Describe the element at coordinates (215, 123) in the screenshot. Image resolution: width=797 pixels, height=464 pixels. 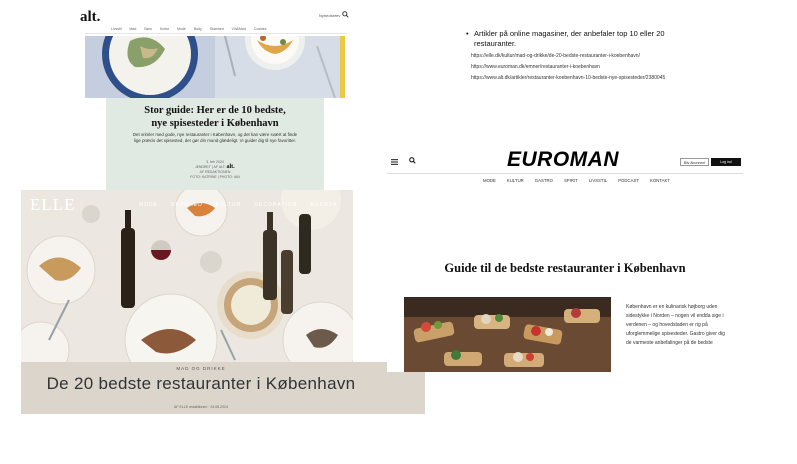
I see `alt-title-line: nye spisesteder i København` at that location.